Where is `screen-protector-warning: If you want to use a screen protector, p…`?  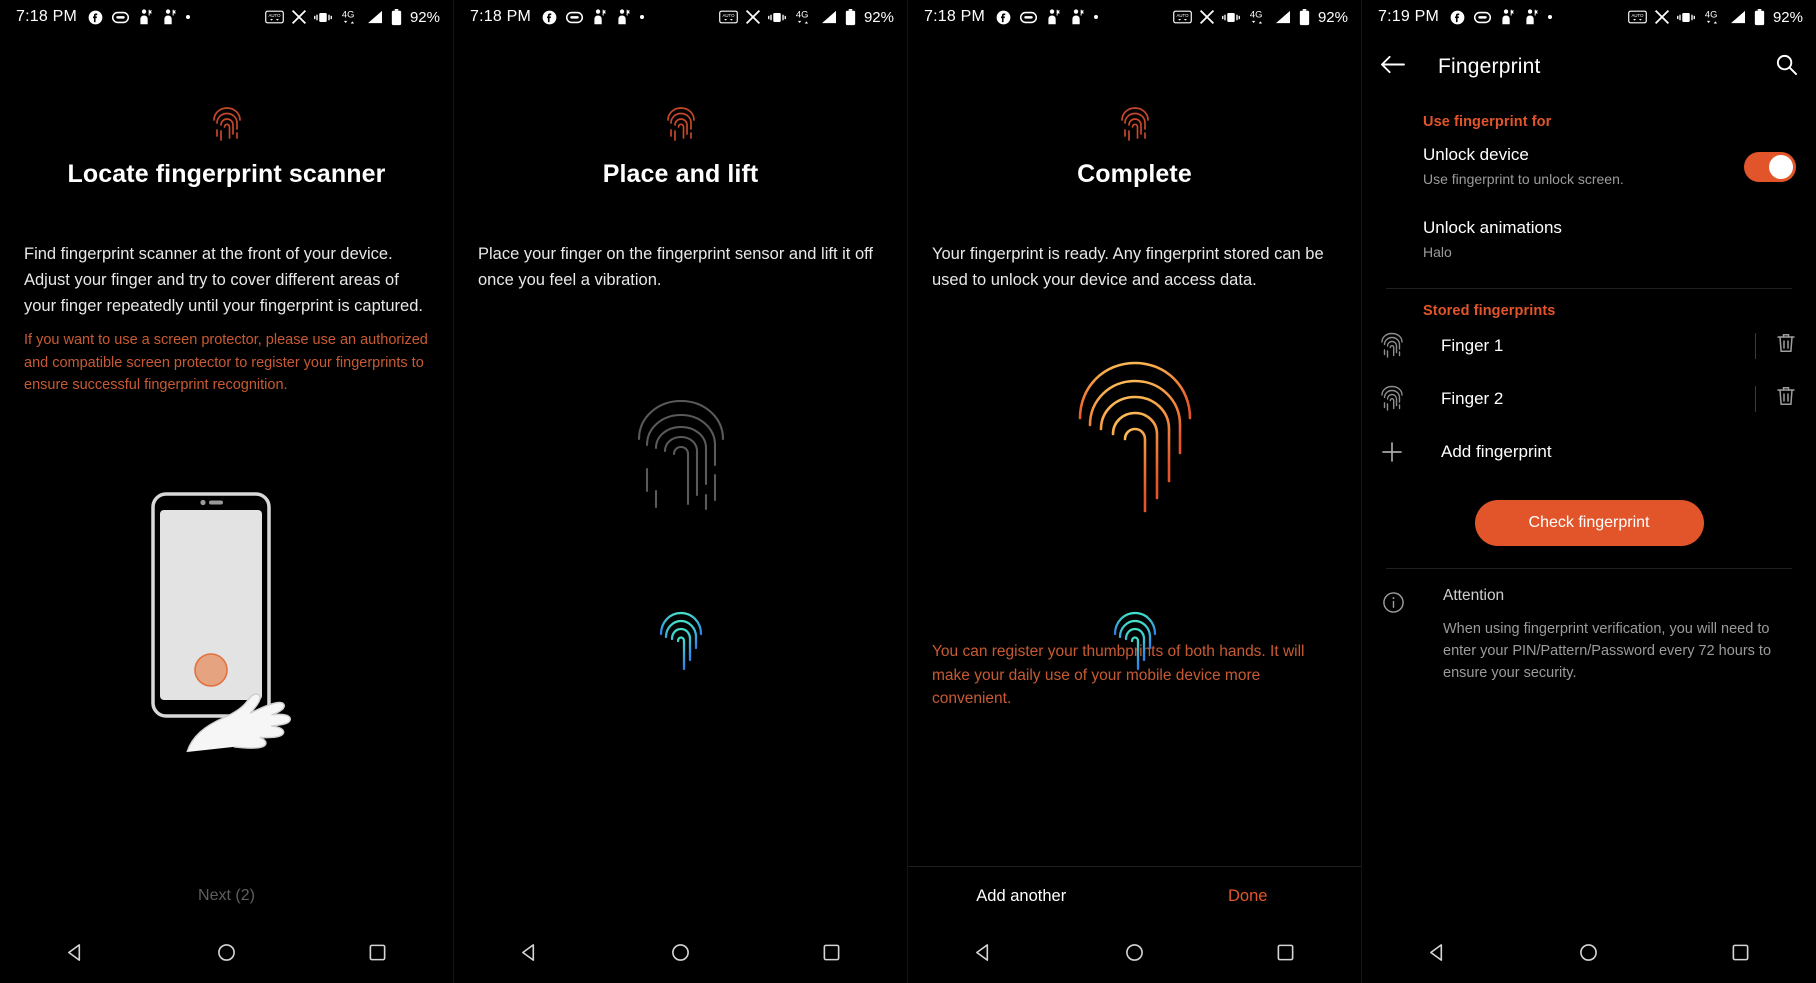 screen-protector-warning: If you want to use a screen protector, p… is located at coordinates (226, 362).